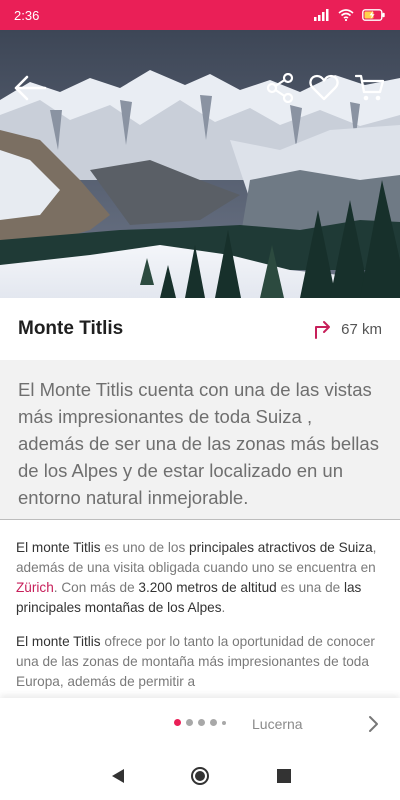 The image size is (400, 800). Describe the element at coordinates (361, 329) in the screenshot. I see `distance-value: 67 km` at that location.